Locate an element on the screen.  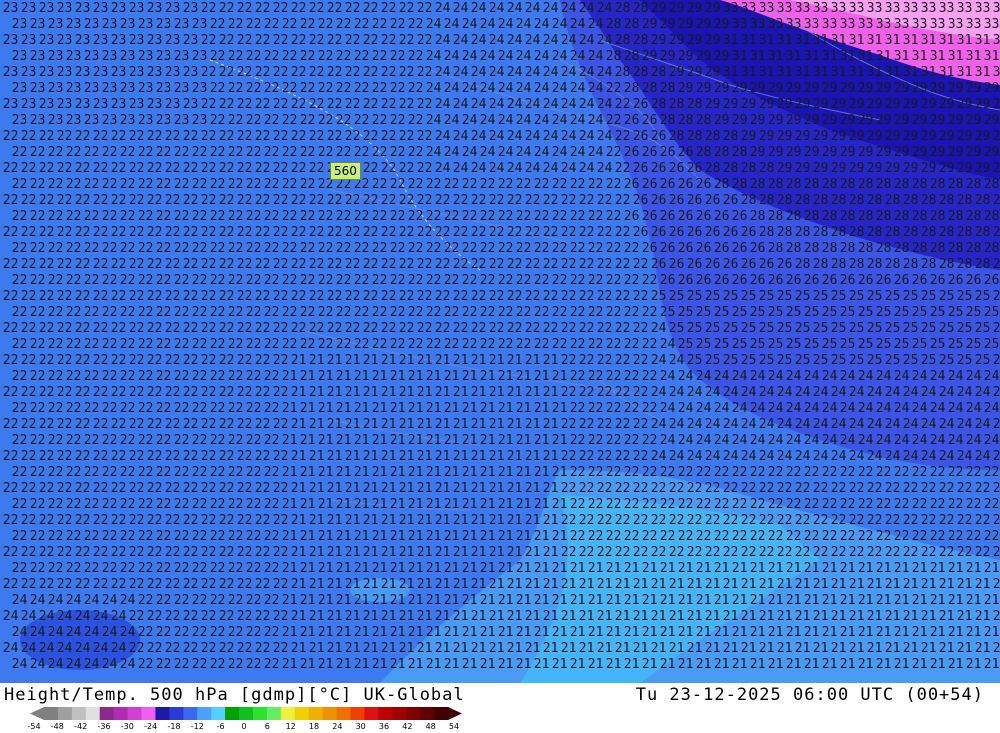
scale-tick-label: -12 is located at coordinates (197, 726).